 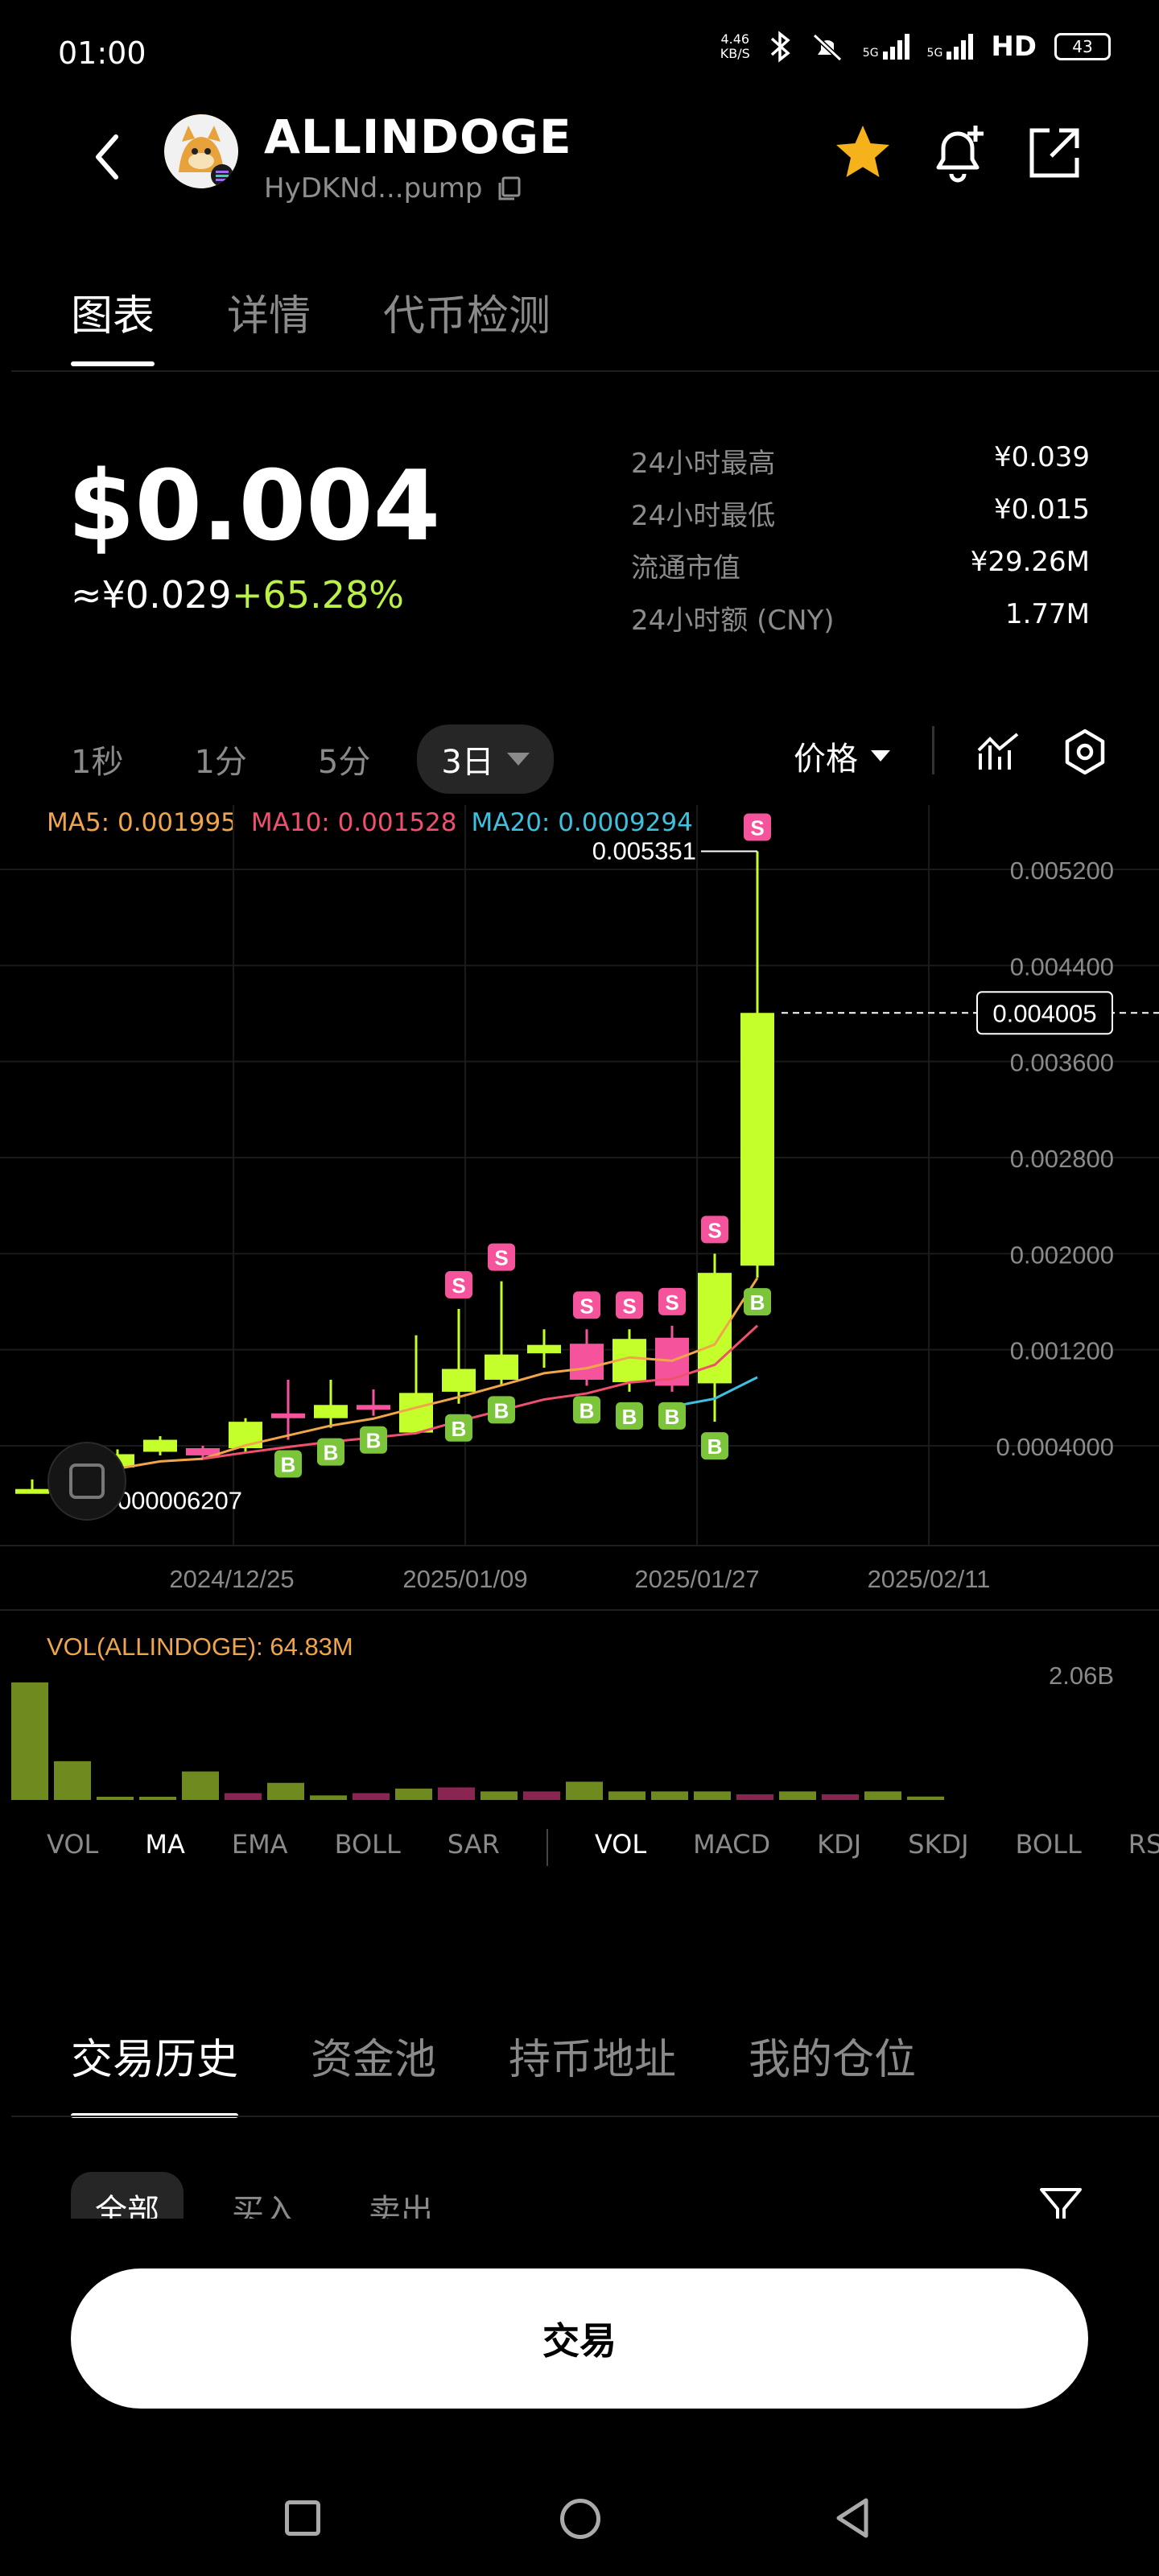 What do you see at coordinates (107, 157) in the screenshot?
I see `back-icon` at bounding box center [107, 157].